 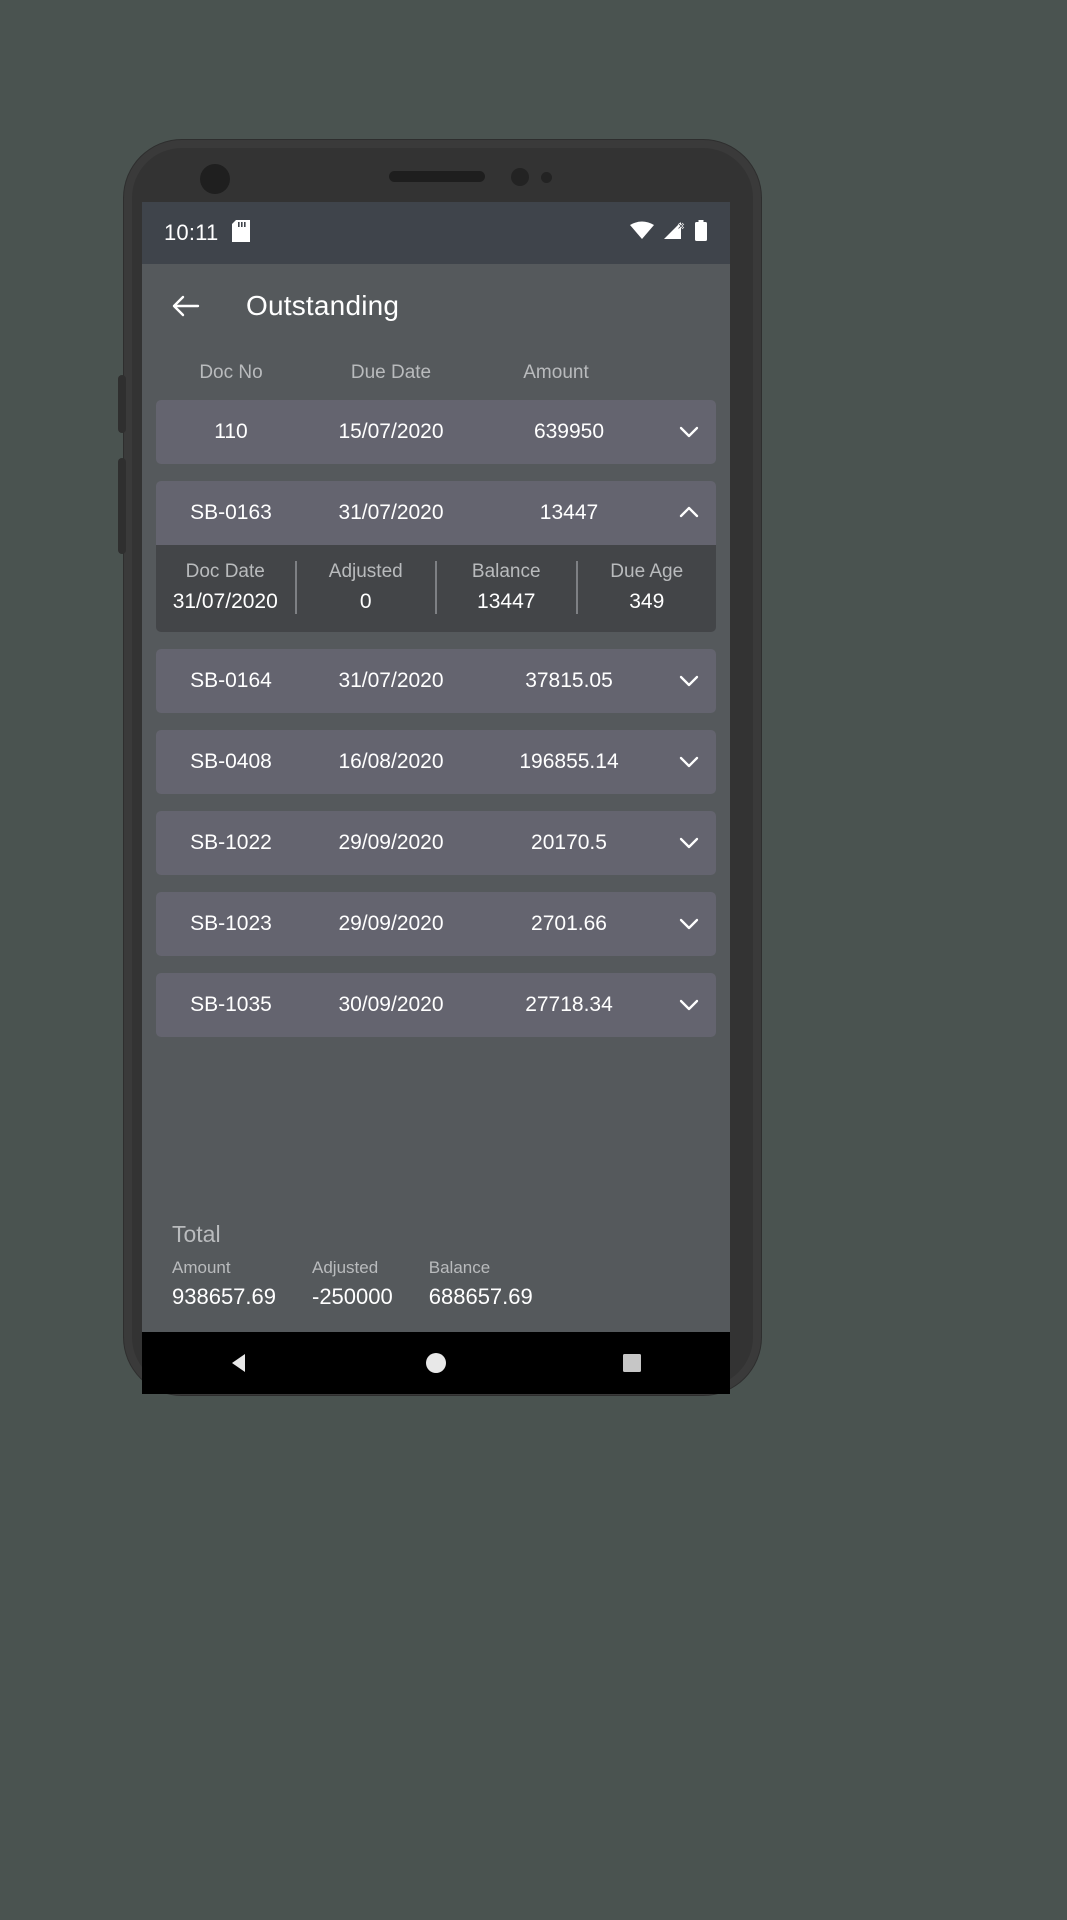 I want to click on total-balance-value: 688657.69, so click(x=480, y=1296).